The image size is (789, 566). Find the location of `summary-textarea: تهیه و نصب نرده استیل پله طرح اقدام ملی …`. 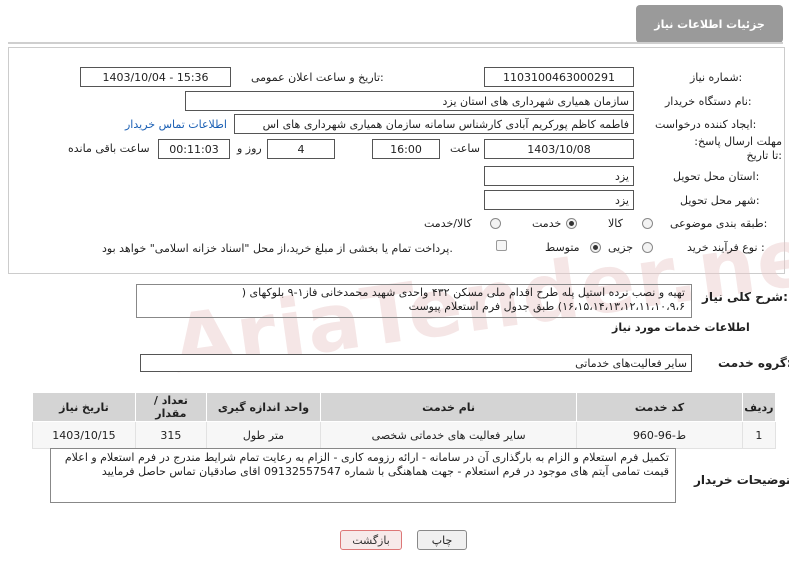

summary-textarea: تهیه و نصب نرده استیل پله طرح اقدام ملی … is located at coordinates (414, 301).